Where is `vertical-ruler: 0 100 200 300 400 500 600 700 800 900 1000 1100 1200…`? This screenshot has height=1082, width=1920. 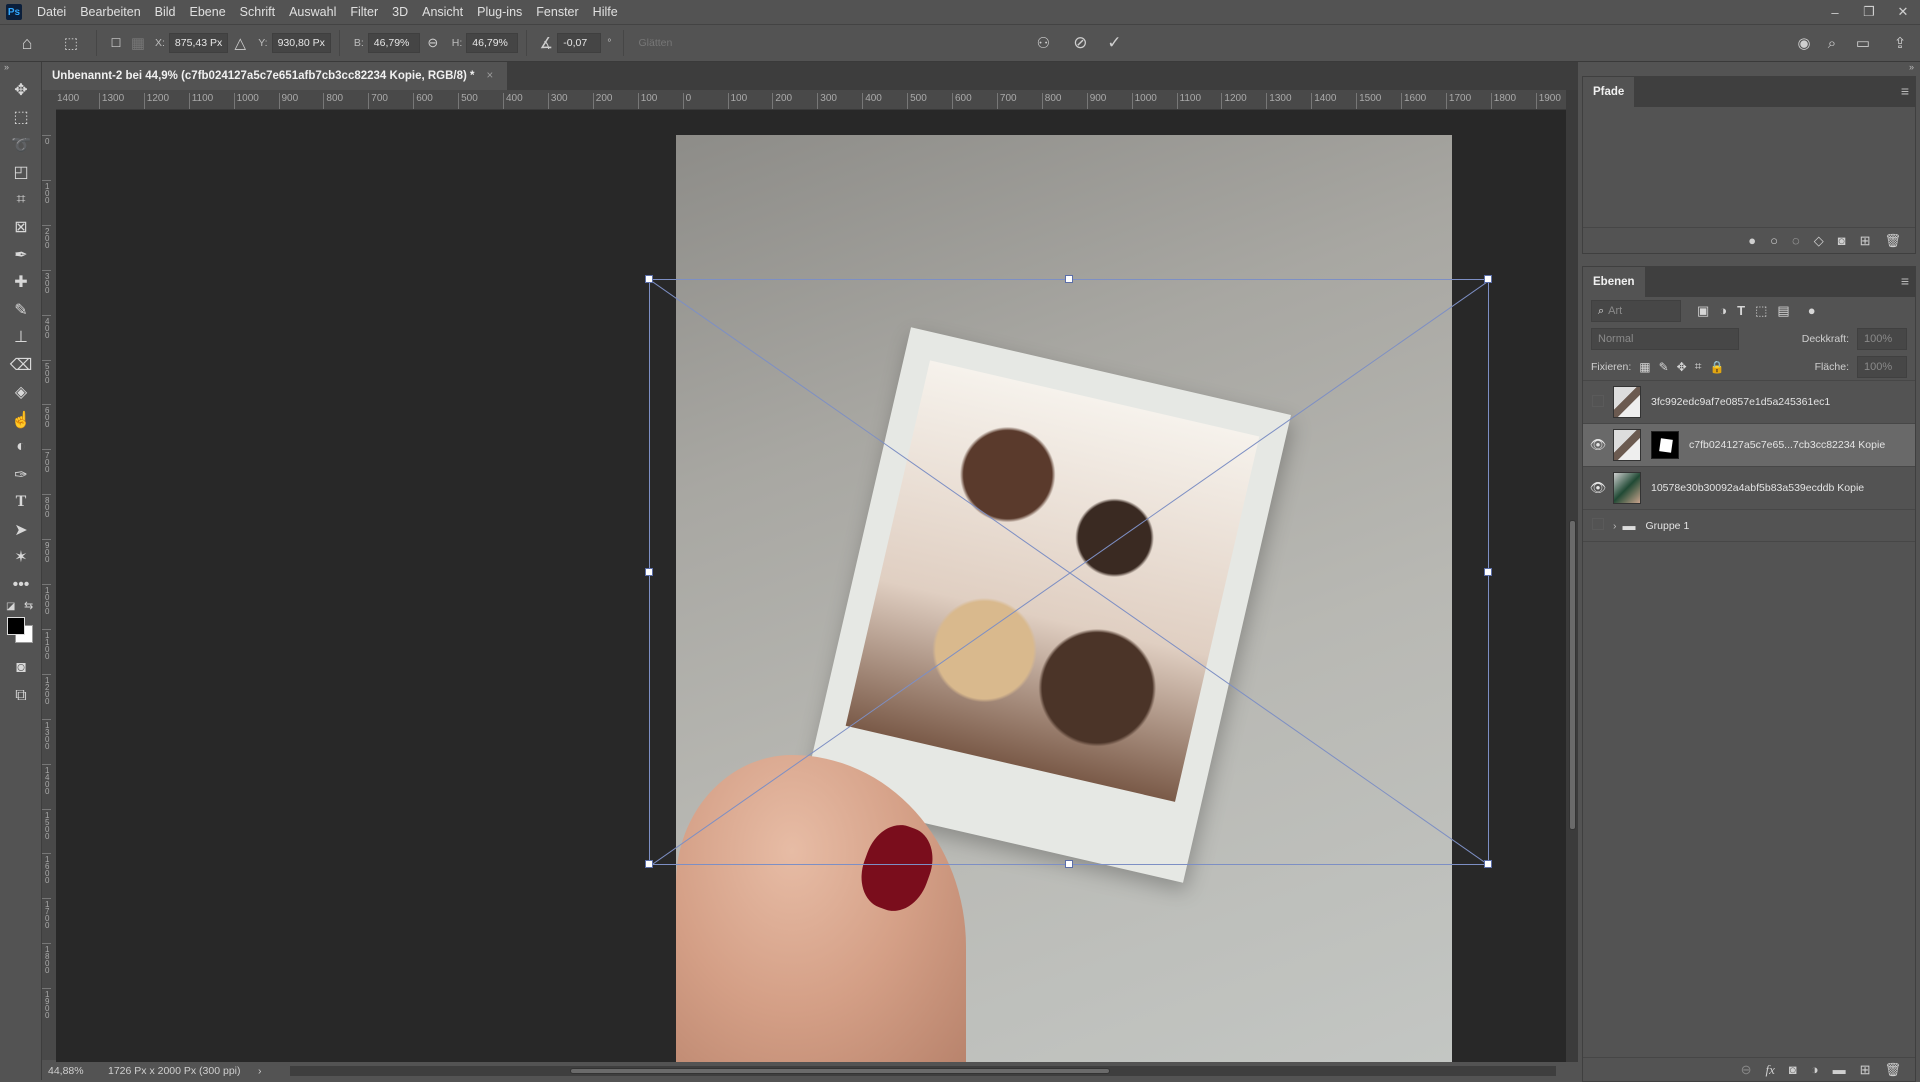
vertical-ruler: 0 100 200 300 400 500 600 700 800 900 1000 1100 1200… is located at coordinates (49, 575).